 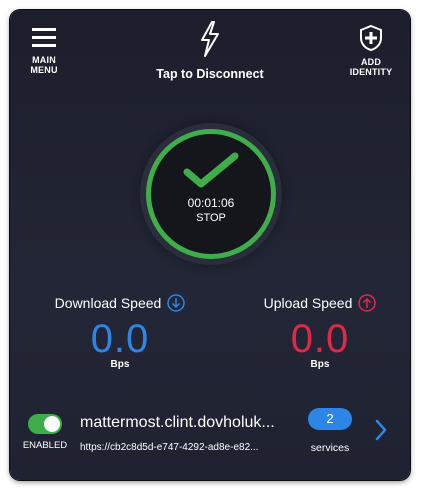 I want to click on services-count-badge: 2, so click(x=330, y=419).